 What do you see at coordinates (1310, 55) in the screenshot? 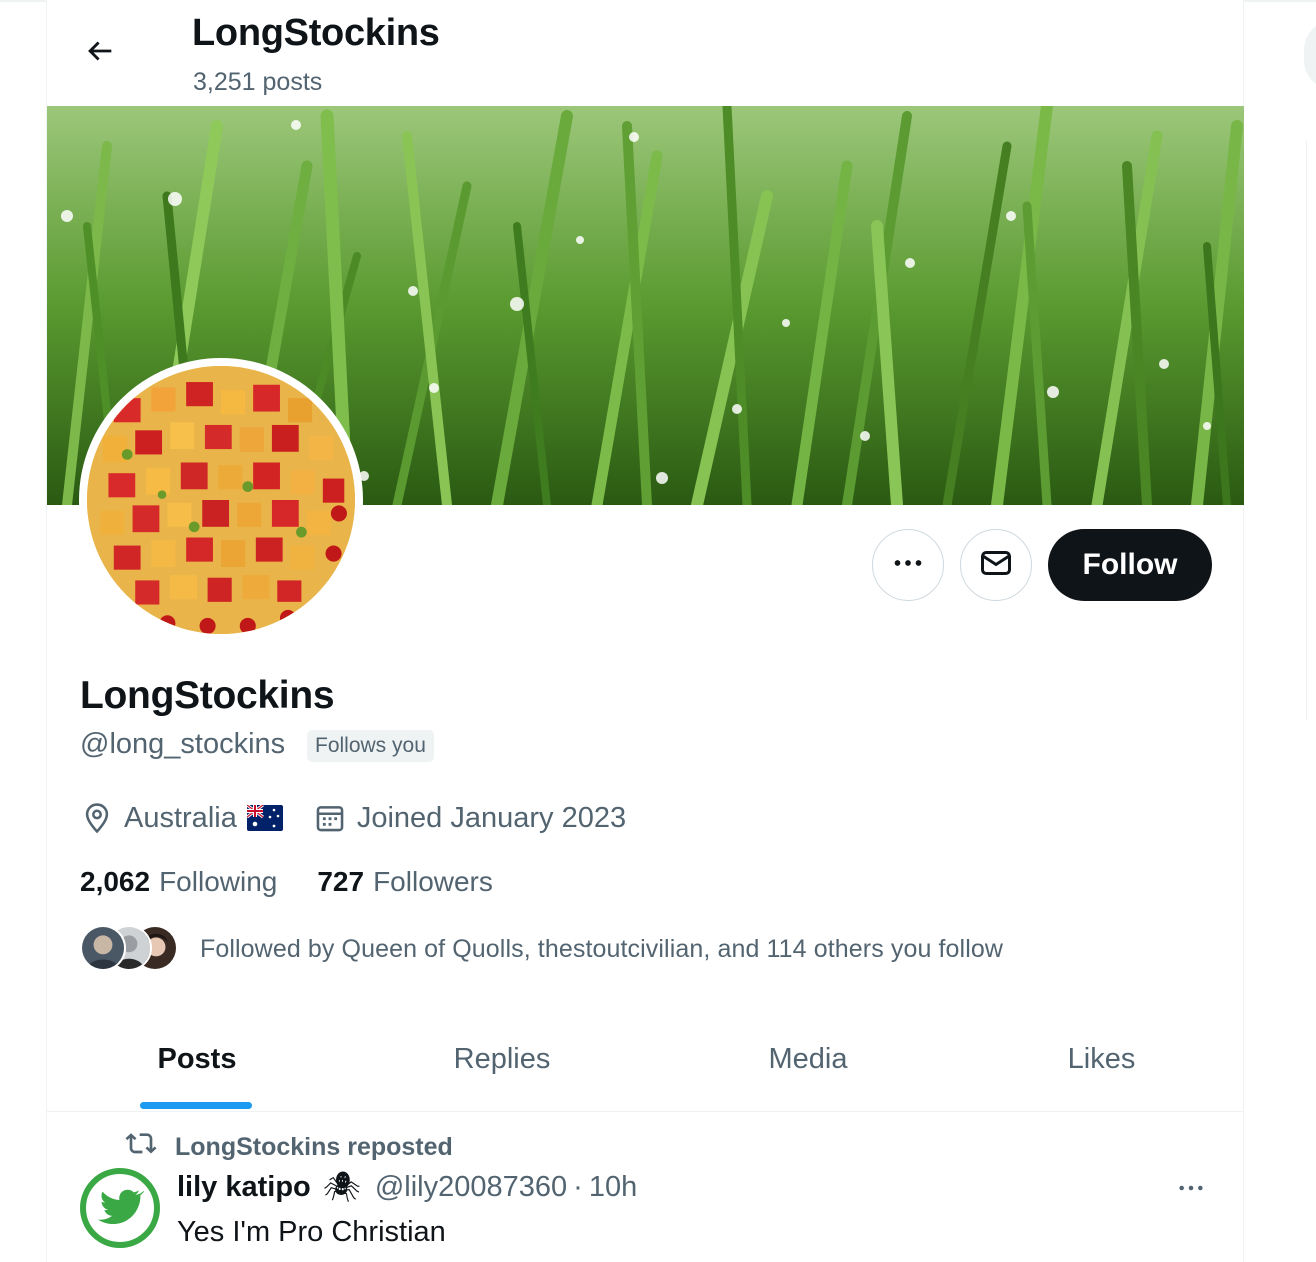
I see `right-panel-edge` at bounding box center [1310, 55].